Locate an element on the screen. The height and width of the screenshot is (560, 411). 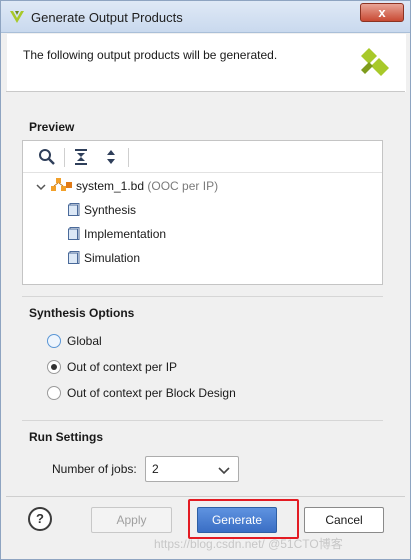
header-divider is located at coordinates (205, 91).